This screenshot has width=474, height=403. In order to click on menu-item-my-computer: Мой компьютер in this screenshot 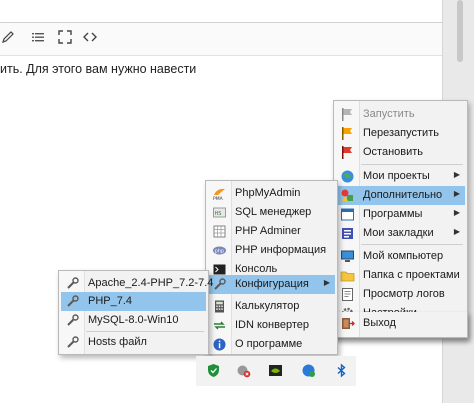, I will do `click(400, 256)`.